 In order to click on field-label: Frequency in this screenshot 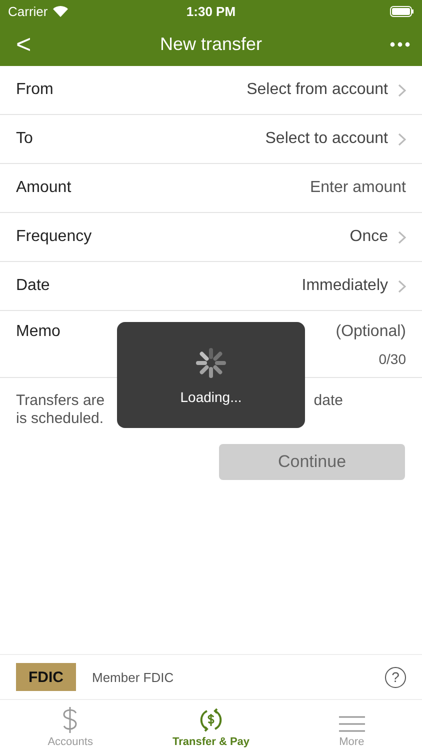, I will do `click(54, 237)`.